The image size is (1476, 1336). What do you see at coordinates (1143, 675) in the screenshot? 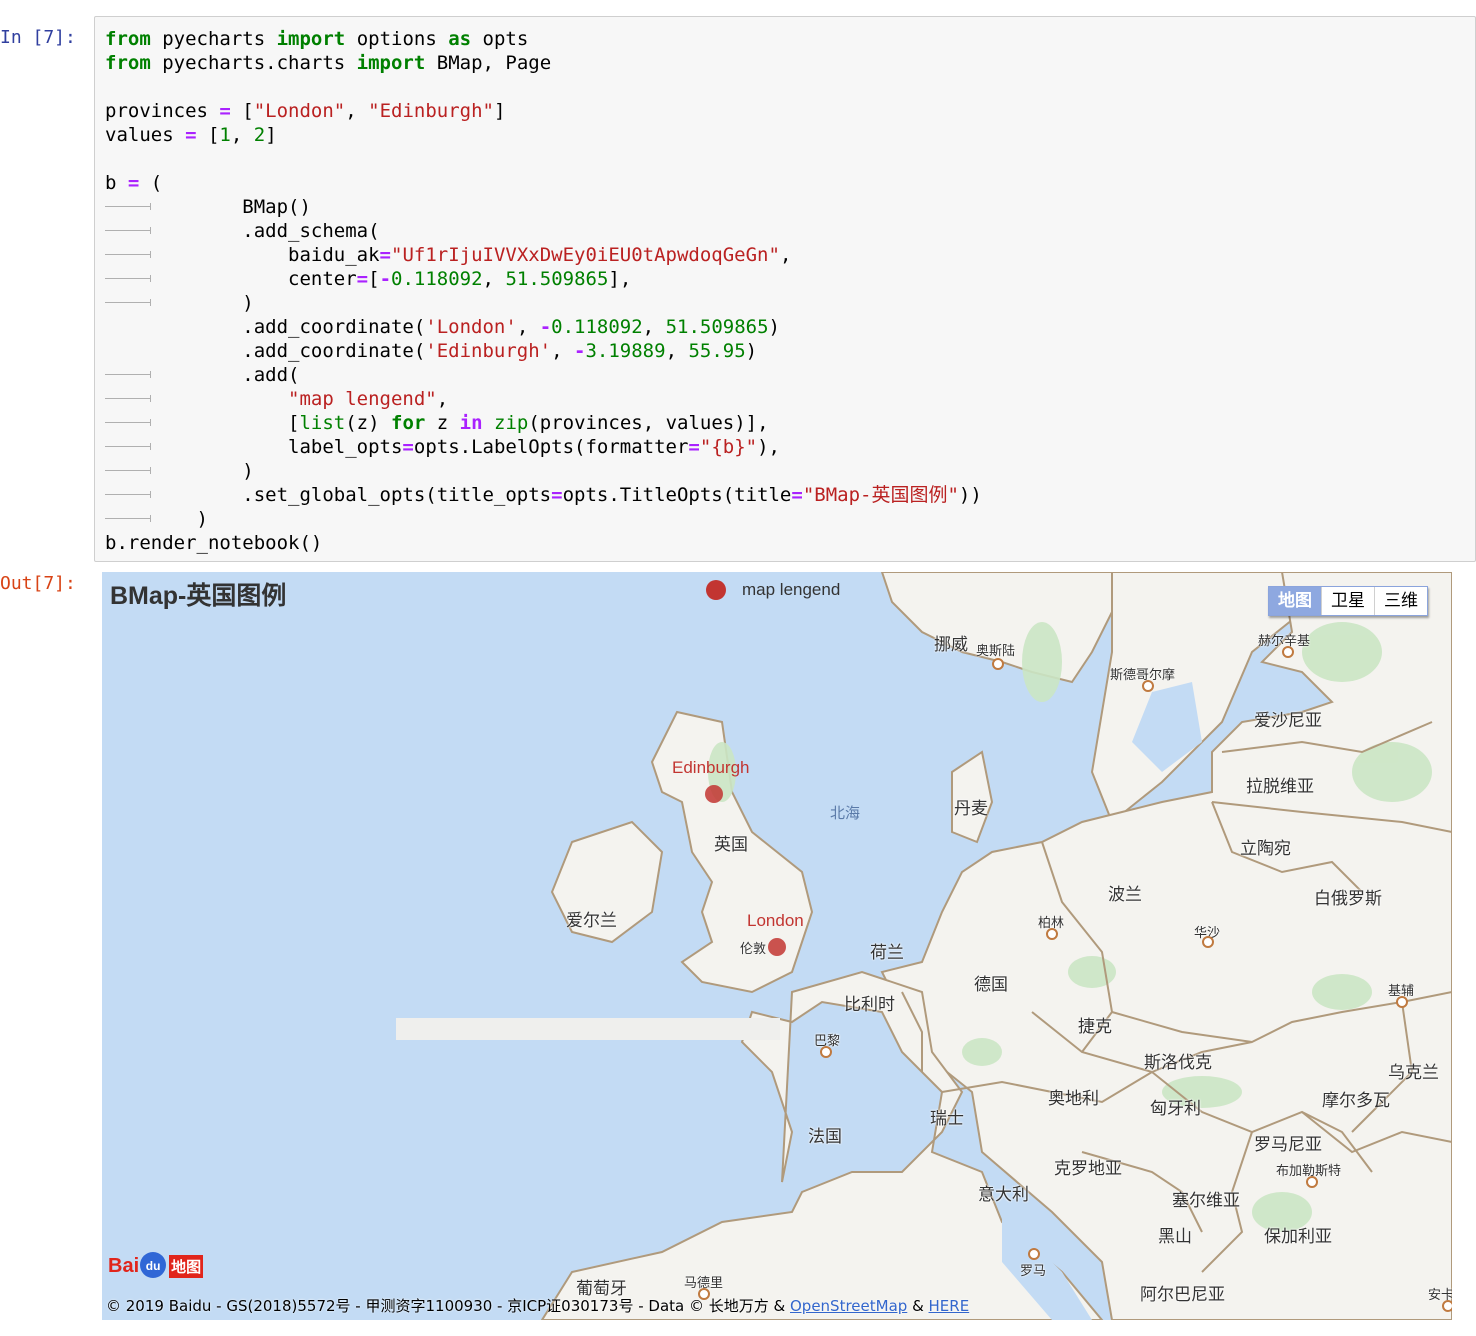
I see `city-label-stockholm: 斯德哥尔摩` at bounding box center [1143, 675].